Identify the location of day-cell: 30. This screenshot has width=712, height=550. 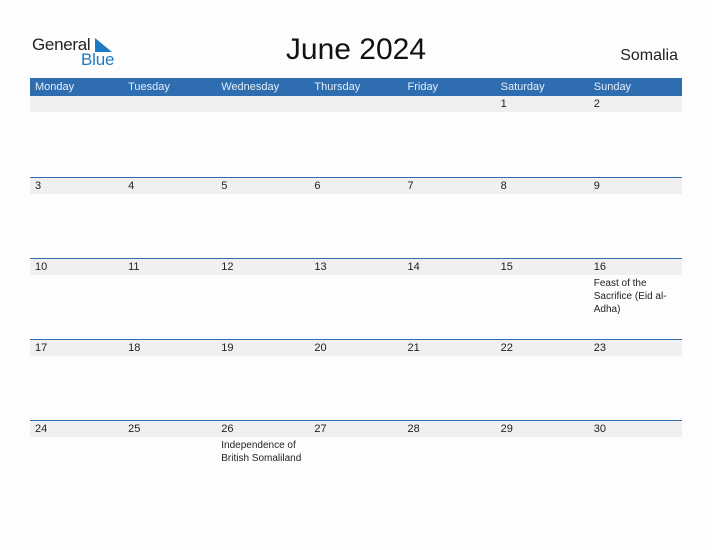
(635, 443).